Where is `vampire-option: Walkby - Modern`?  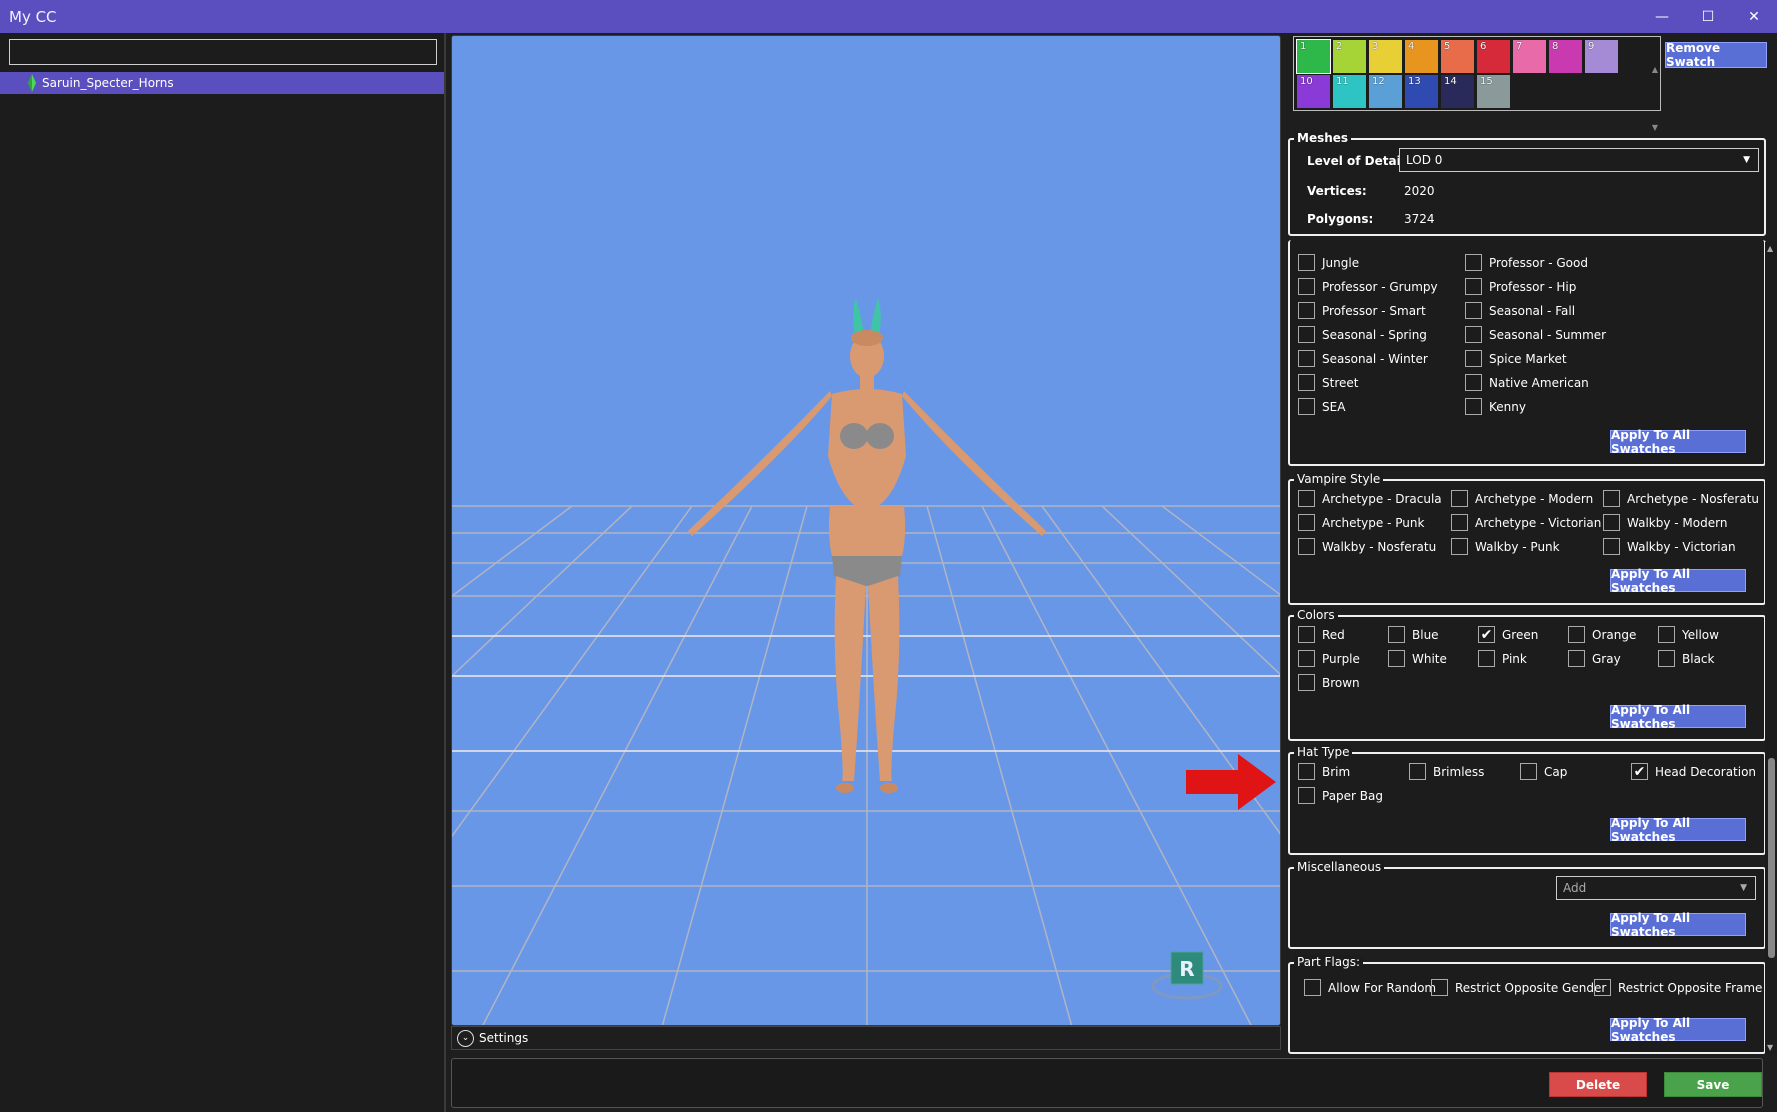
vampire-option: Walkby - Modern is located at coordinates (1665, 522).